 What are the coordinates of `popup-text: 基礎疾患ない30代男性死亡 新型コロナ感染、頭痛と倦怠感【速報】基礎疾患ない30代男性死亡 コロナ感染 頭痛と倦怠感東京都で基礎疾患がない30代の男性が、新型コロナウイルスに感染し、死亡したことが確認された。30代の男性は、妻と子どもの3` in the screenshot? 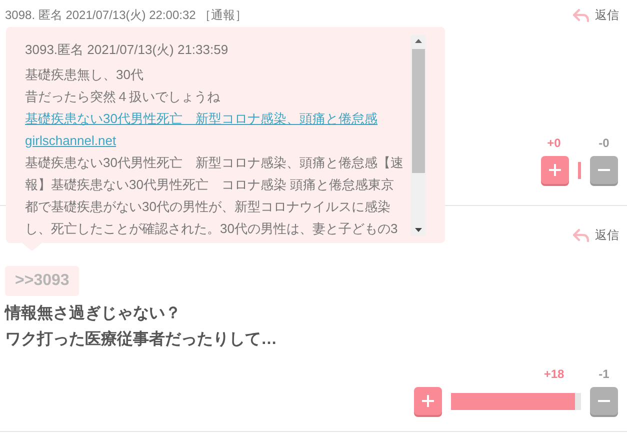 It's located at (214, 196).